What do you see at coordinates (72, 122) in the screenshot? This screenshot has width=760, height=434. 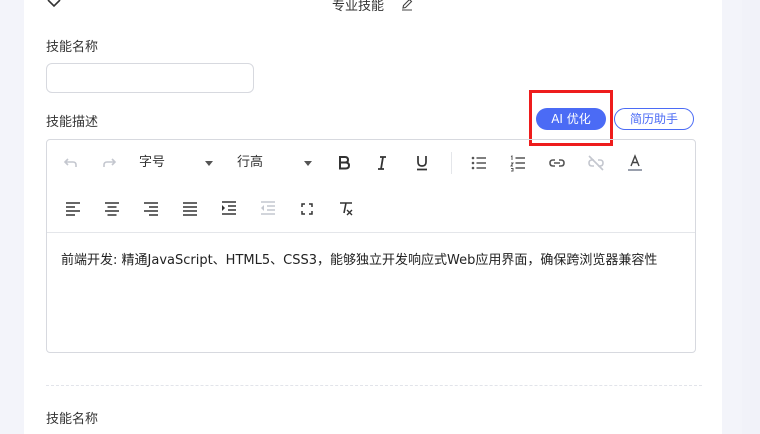 I see `skill-description-label: 技能描述` at bounding box center [72, 122].